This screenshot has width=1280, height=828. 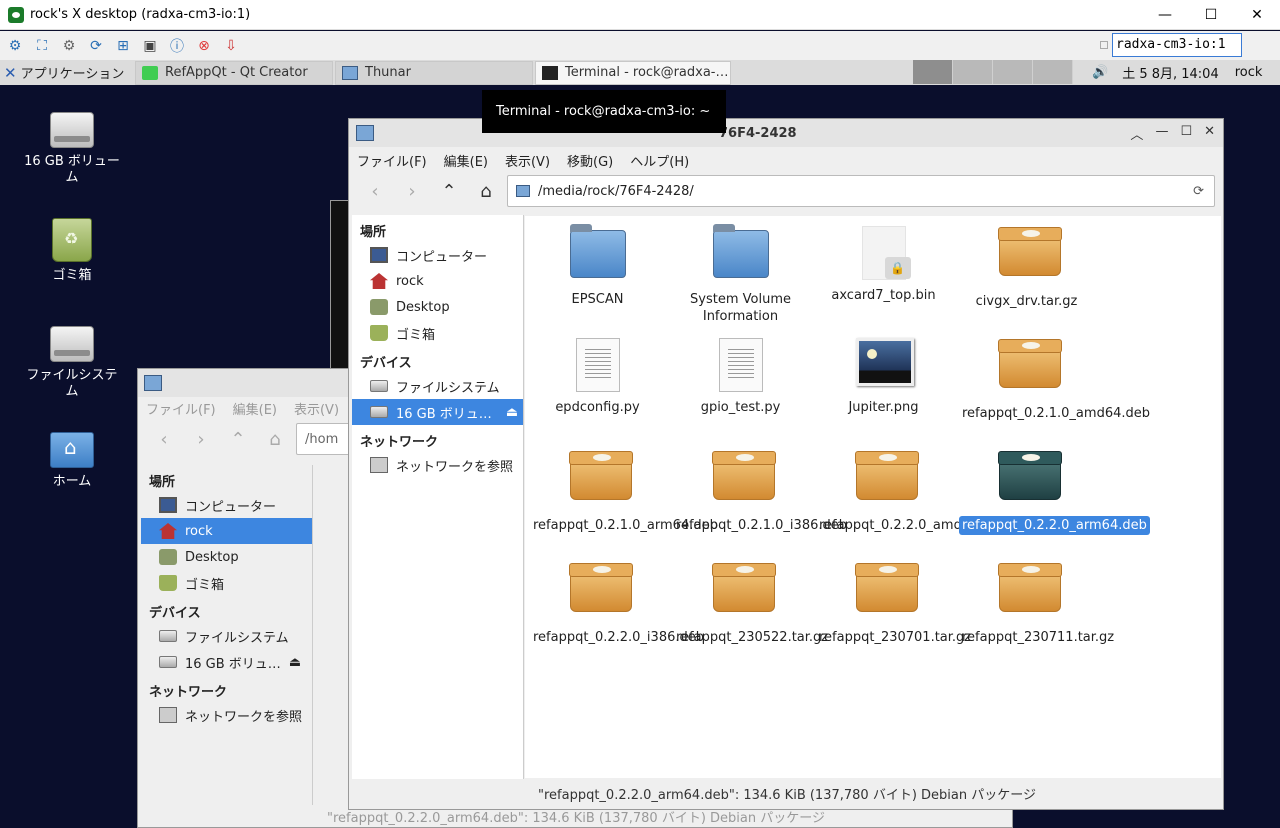 I want to click on file-item: epdconfig.py, so click(x=597, y=377).